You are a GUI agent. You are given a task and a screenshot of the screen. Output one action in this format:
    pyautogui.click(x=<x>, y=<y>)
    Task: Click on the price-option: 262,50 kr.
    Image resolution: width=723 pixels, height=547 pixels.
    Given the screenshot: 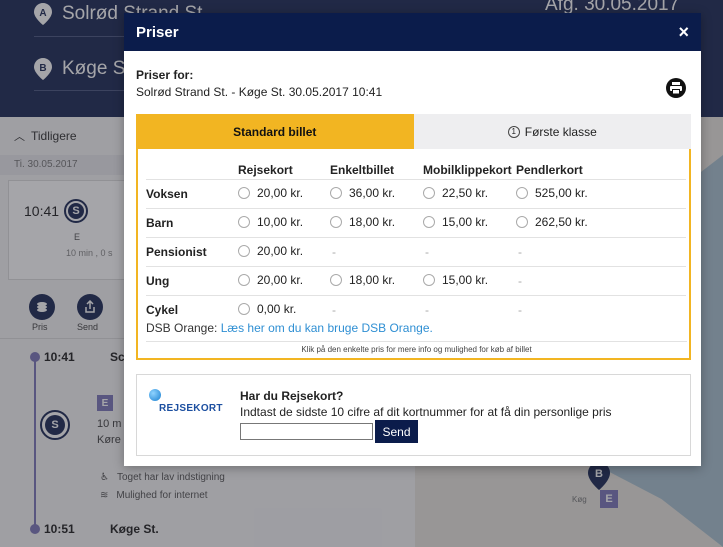 What is the action you would take?
    pyautogui.click(x=552, y=222)
    